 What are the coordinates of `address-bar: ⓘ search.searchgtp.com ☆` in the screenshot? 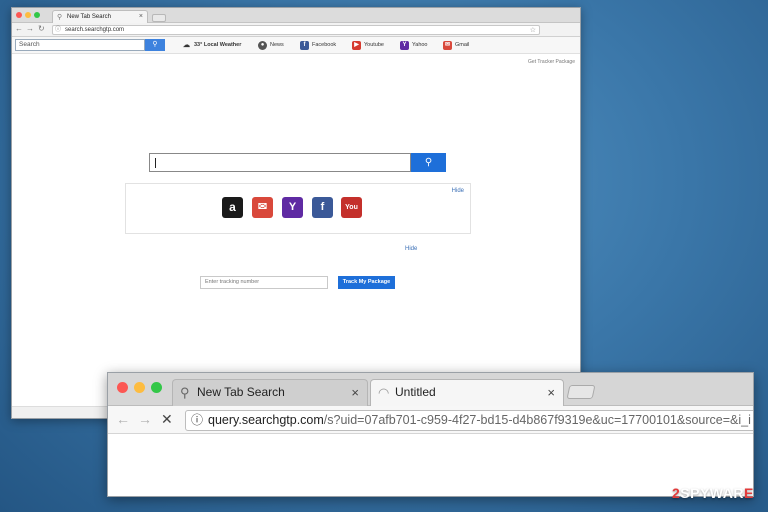 It's located at (296, 30).